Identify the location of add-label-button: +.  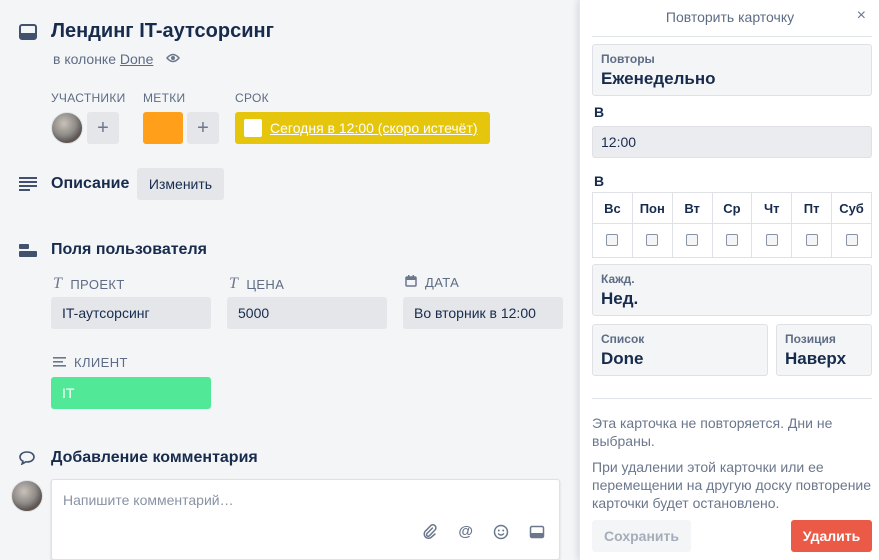
(203, 128).